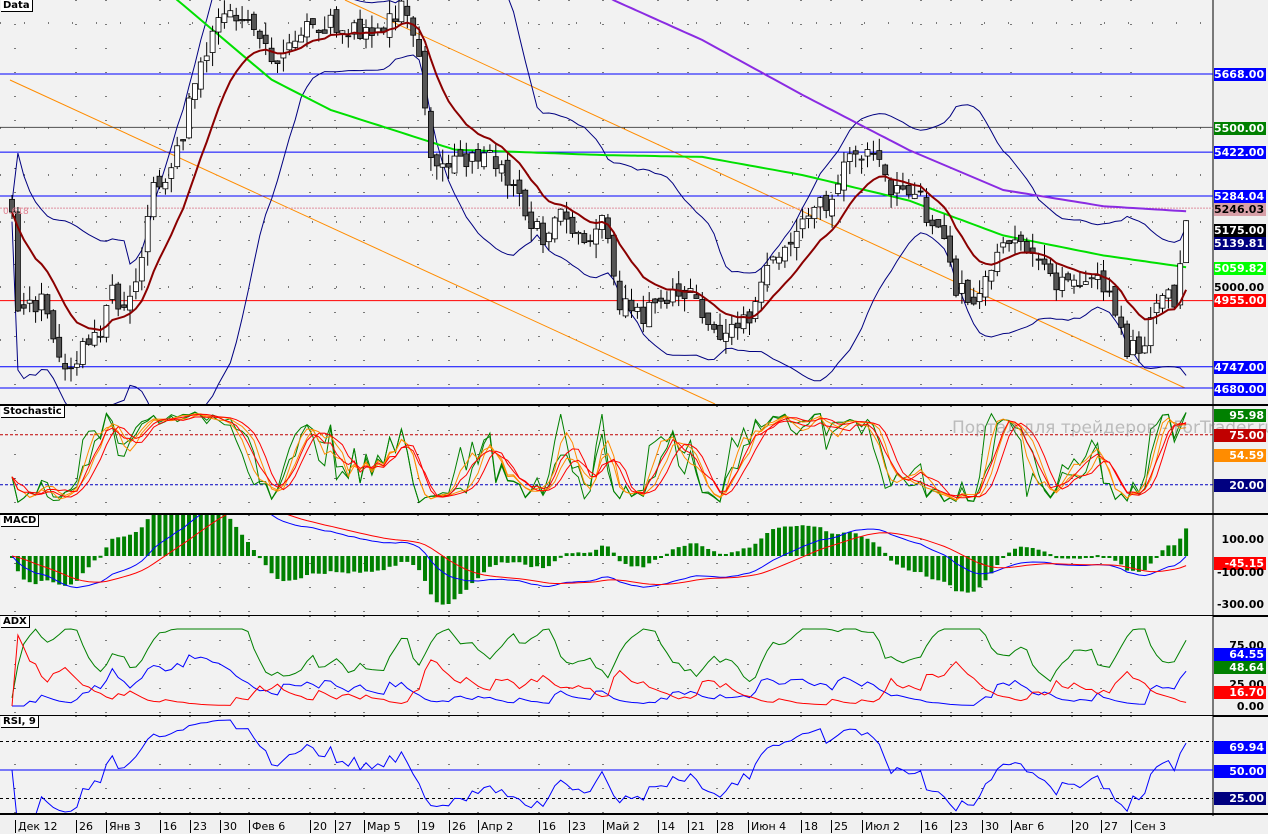 Image resolution: width=1268 pixels, height=834 pixels. I want to click on panel-title-adx: ADX, so click(15, 622).